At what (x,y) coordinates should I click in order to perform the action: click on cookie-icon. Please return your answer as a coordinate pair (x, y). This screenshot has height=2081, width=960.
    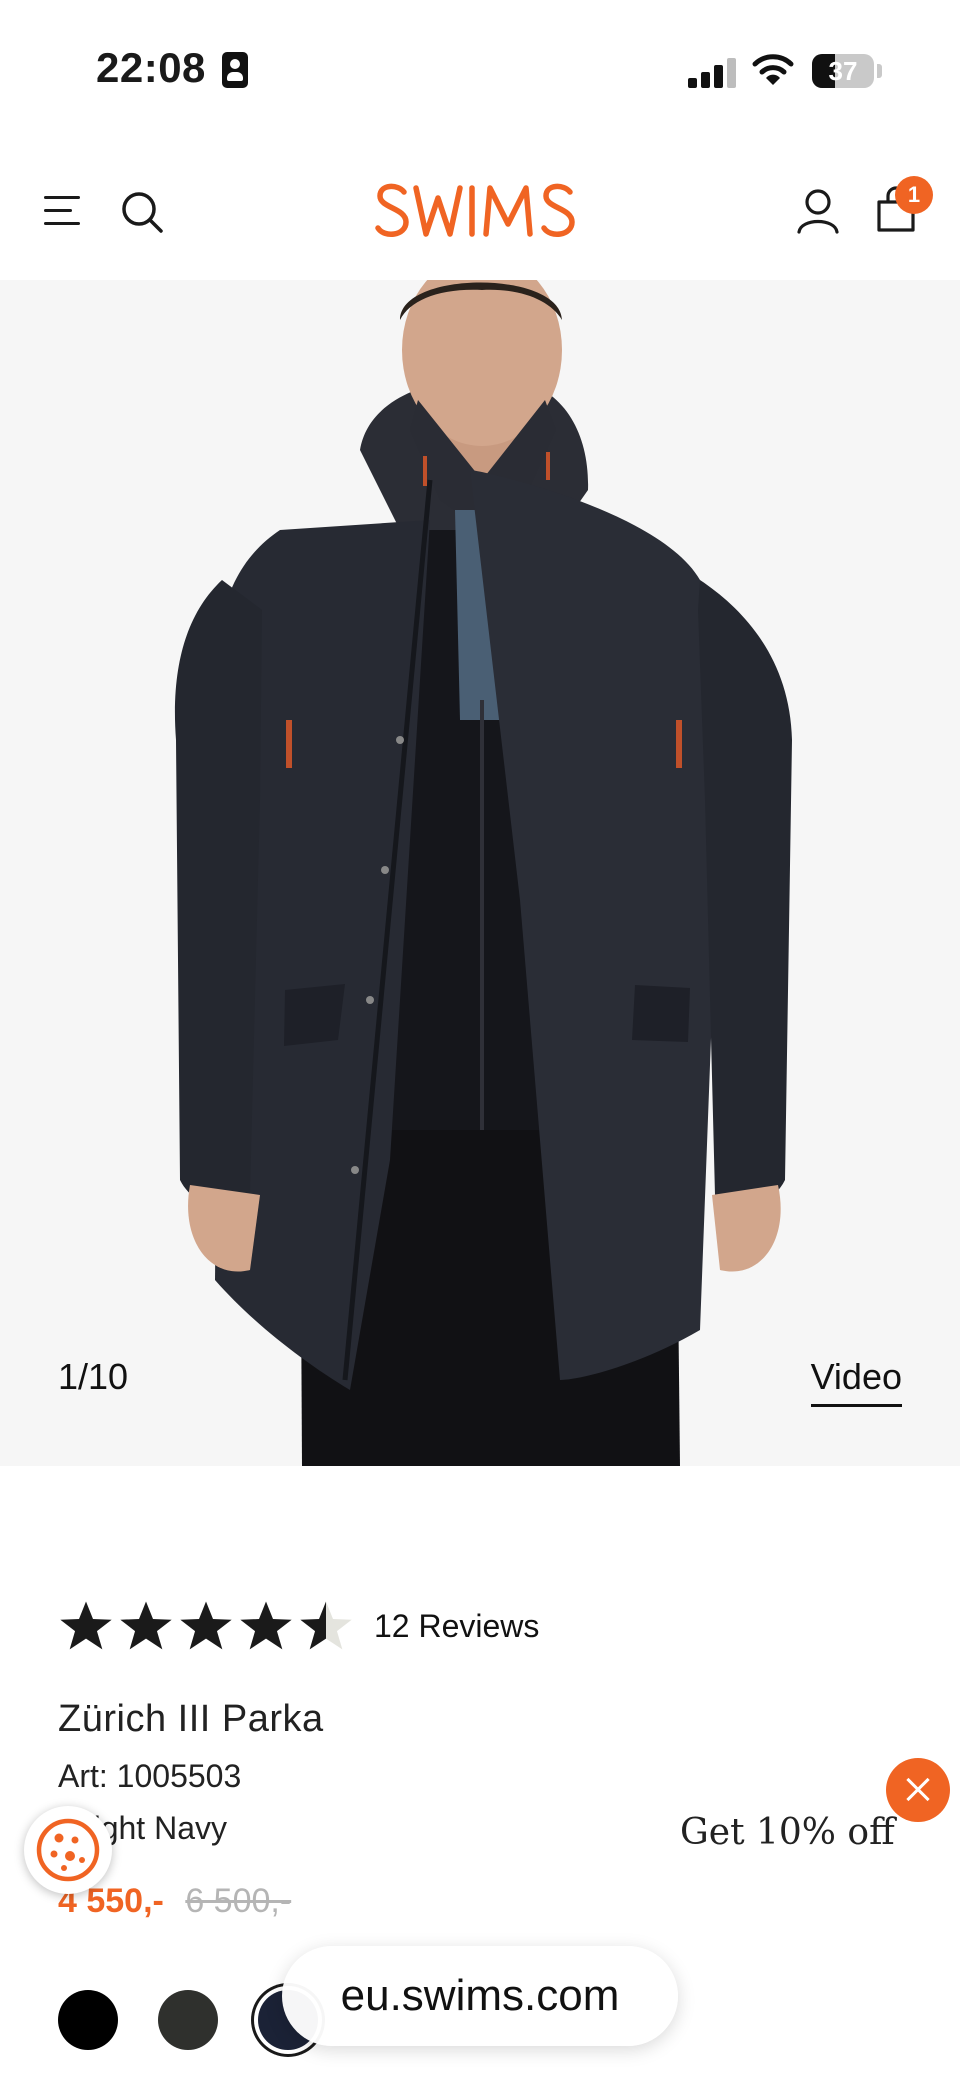
    Looking at the image, I should click on (68, 1850).